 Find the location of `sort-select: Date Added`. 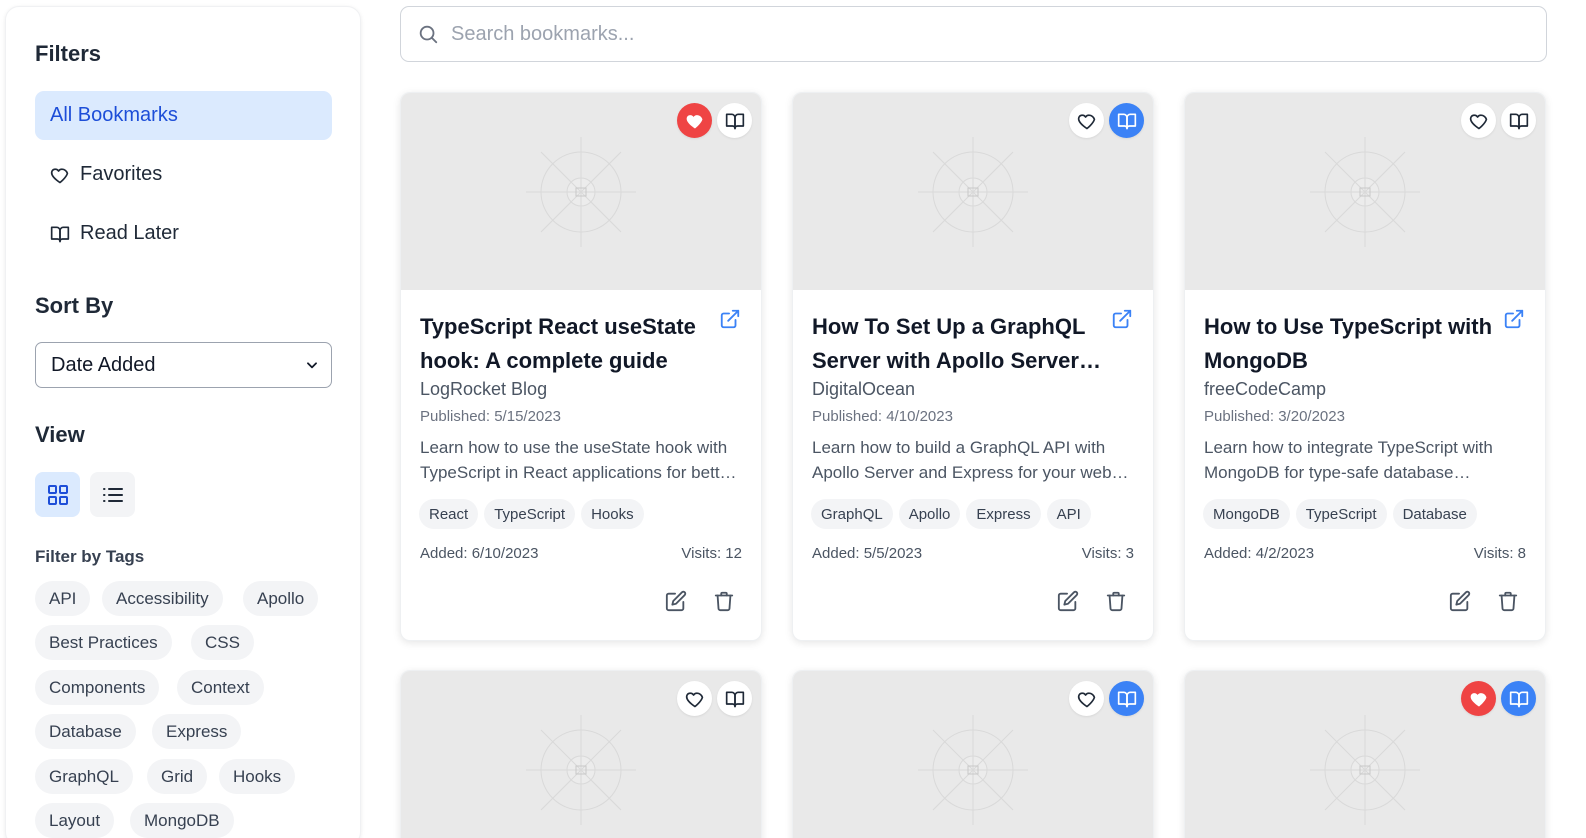

sort-select: Date Added is located at coordinates (183, 365).